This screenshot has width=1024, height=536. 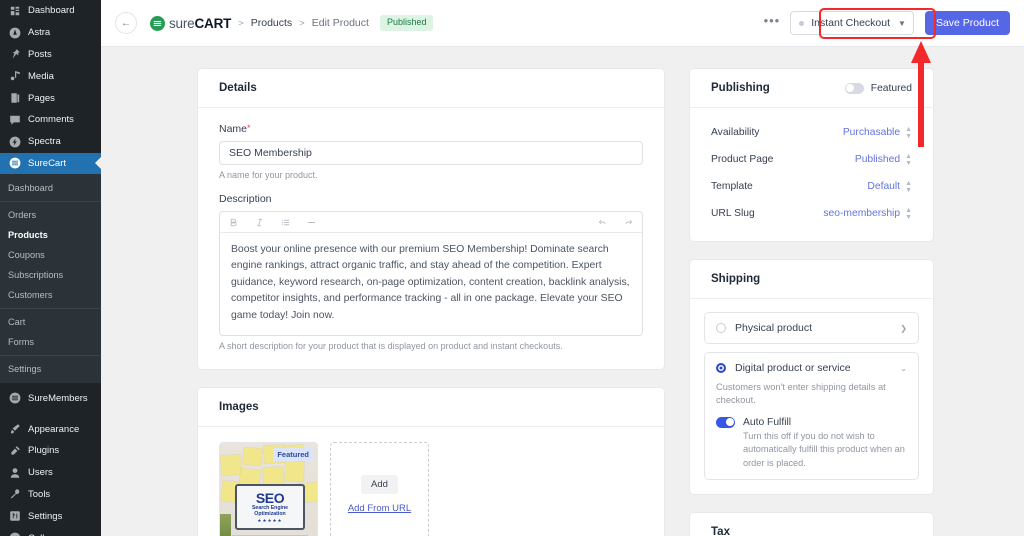 What do you see at coordinates (311, 222) in the screenshot?
I see `horizontal-rule-icon` at bounding box center [311, 222].